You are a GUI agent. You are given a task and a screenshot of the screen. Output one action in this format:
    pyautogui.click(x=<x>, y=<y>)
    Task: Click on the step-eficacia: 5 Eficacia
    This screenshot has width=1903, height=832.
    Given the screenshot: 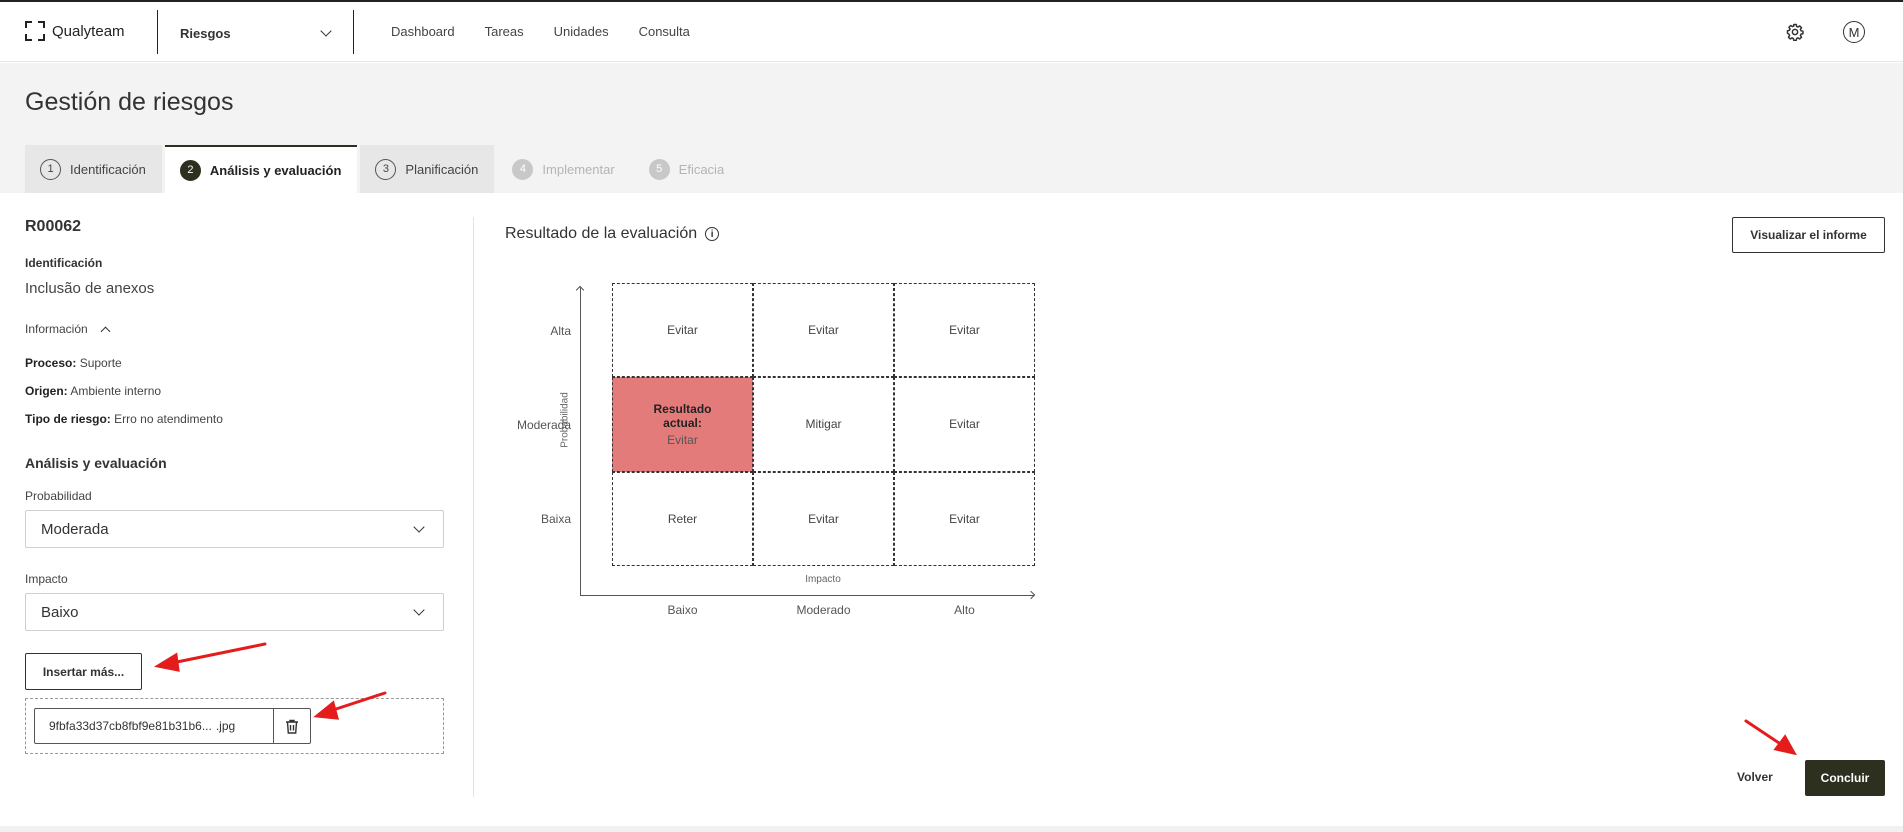 What is the action you would take?
    pyautogui.click(x=687, y=169)
    